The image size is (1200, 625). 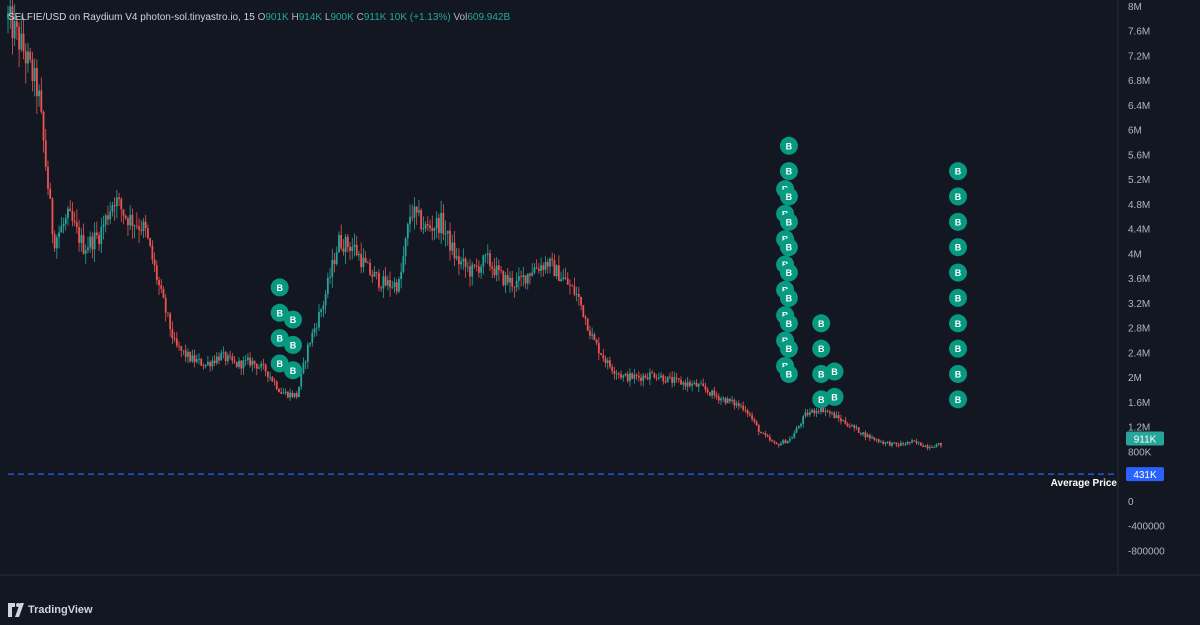 I want to click on last-price-tag-label: 911K, so click(x=1145, y=439).